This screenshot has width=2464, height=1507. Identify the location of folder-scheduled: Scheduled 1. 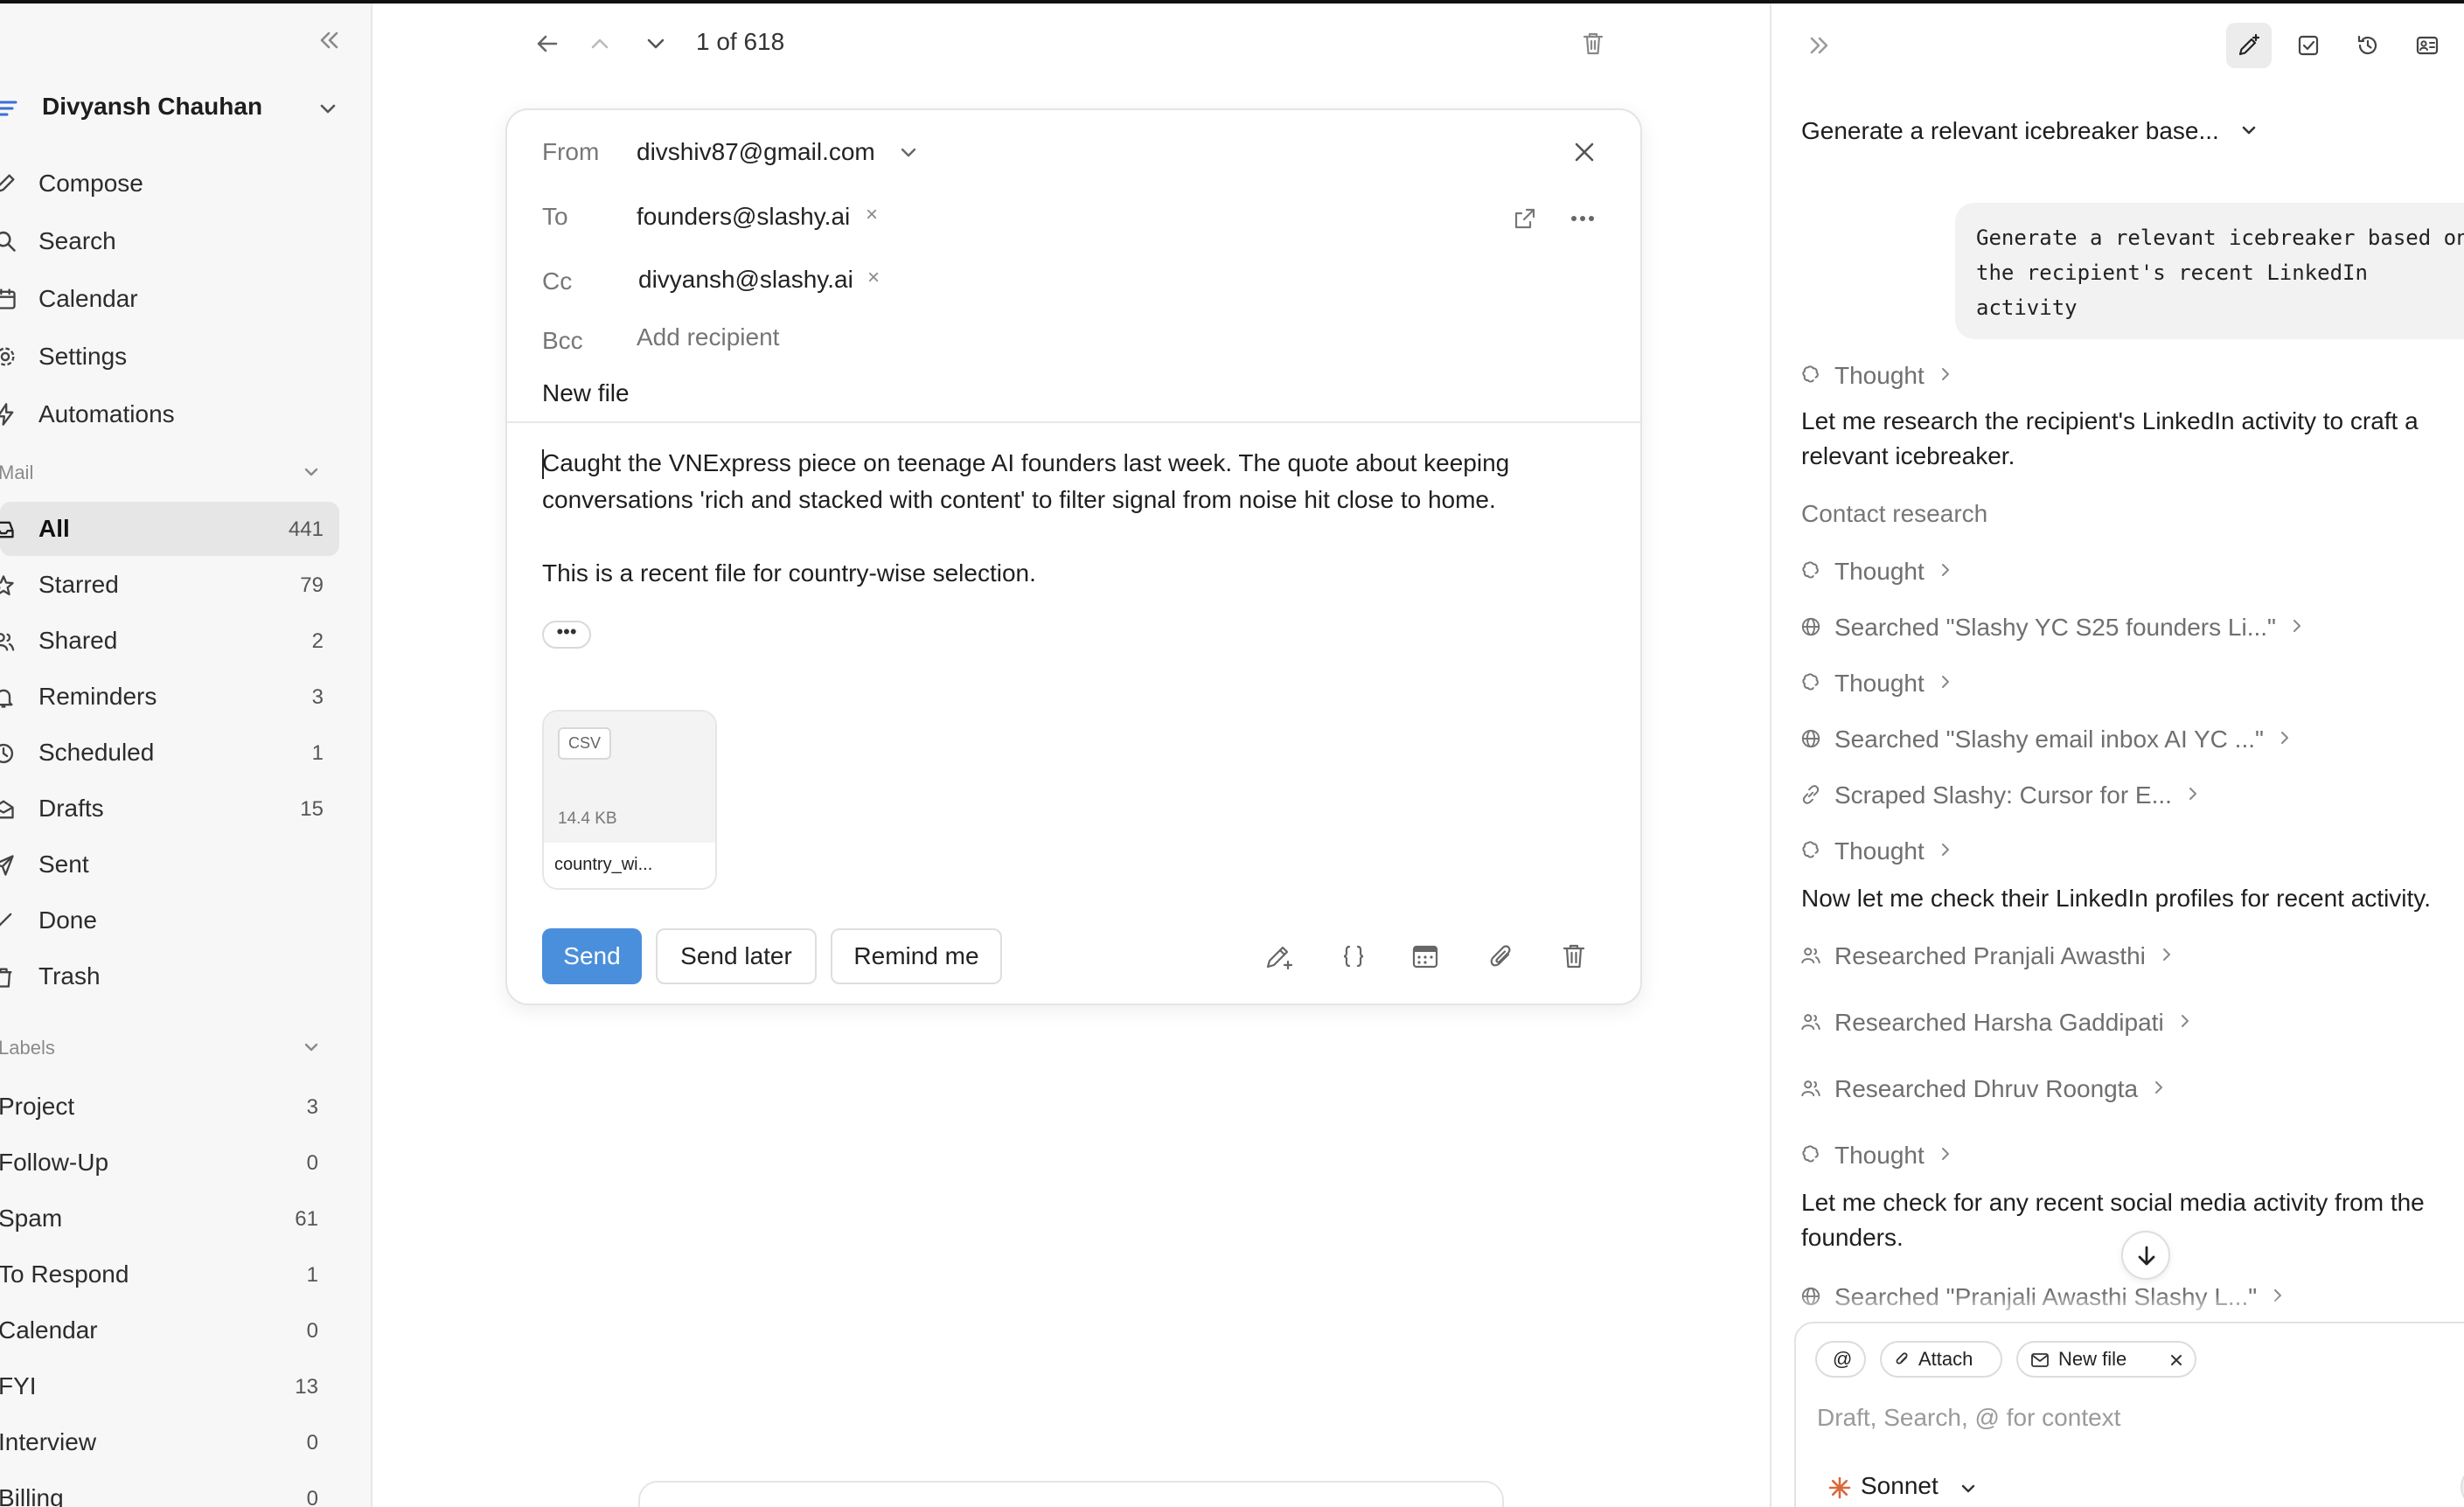
(169, 753).